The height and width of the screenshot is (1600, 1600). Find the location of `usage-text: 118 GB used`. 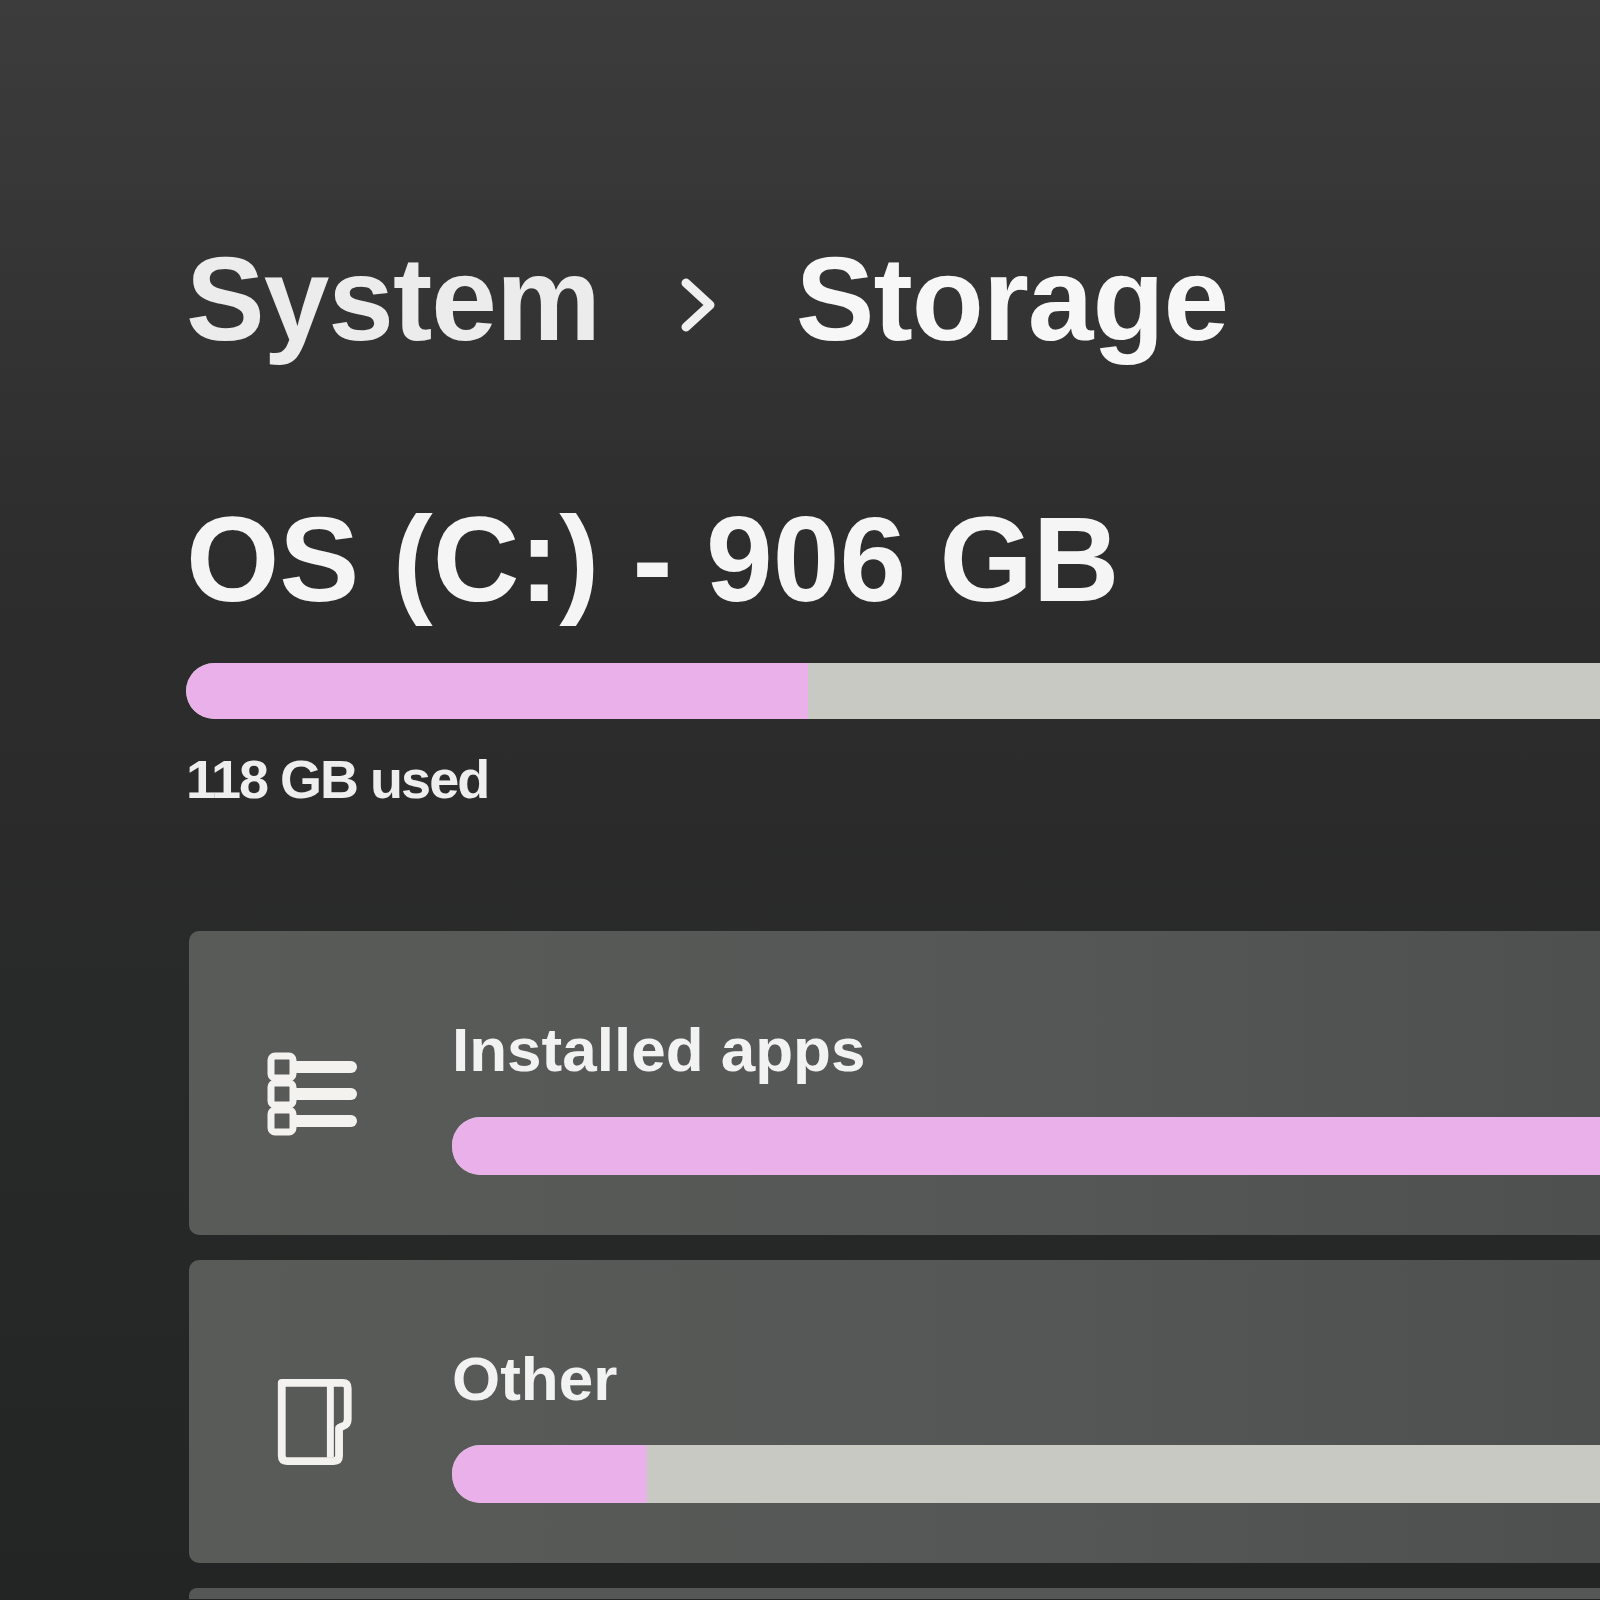

usage-text: 118 GB used is located at coordinates (337, 779).